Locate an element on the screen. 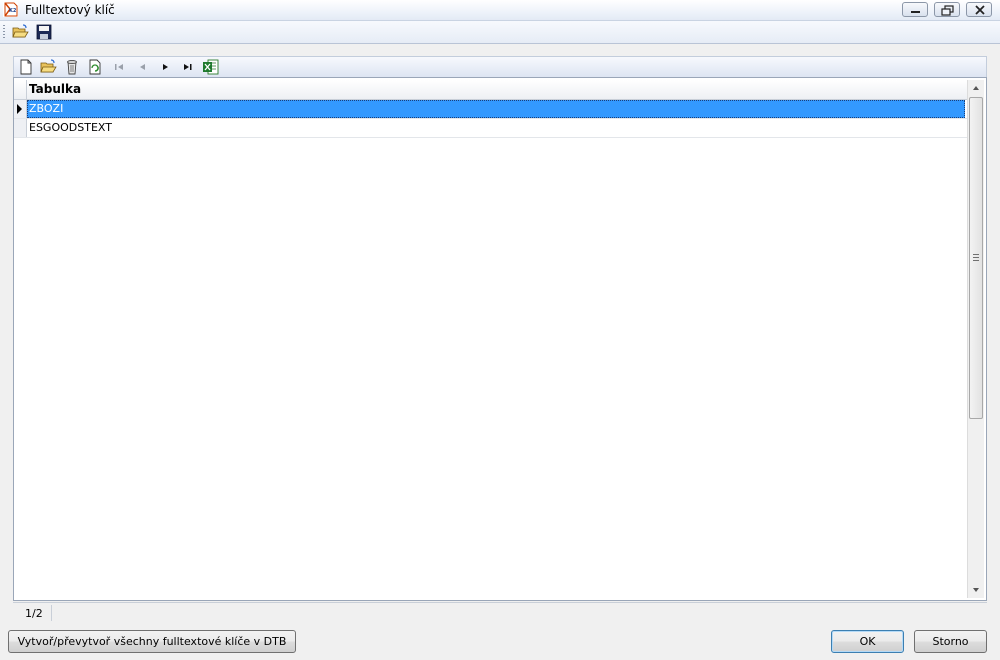  scrollbar-thumb is located at coordinates (976, 258).